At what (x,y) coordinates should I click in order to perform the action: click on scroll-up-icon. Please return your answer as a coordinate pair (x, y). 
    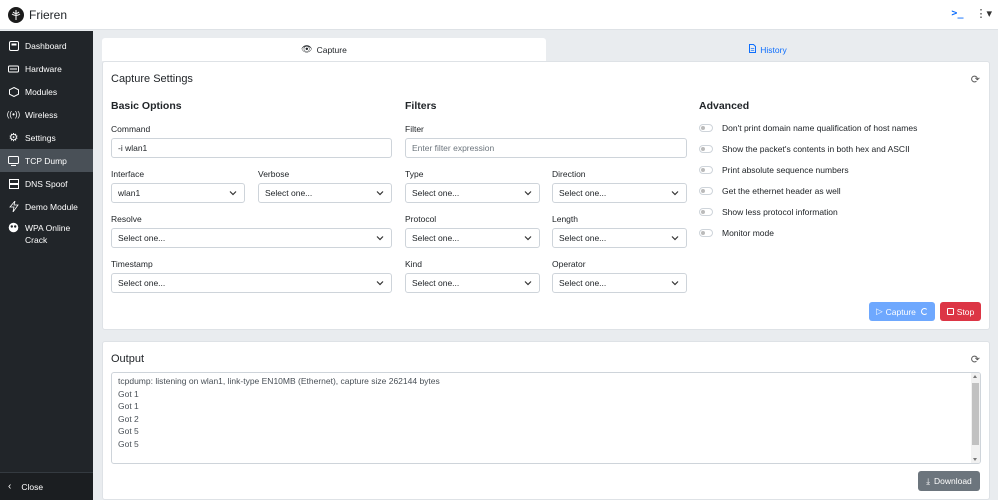
    Looking at the image, I should click on (975, 376).